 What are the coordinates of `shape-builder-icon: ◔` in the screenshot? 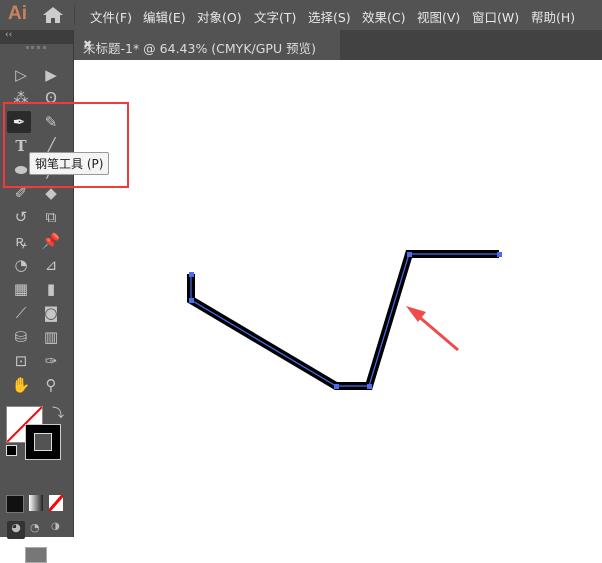 It's located at (21, 265).